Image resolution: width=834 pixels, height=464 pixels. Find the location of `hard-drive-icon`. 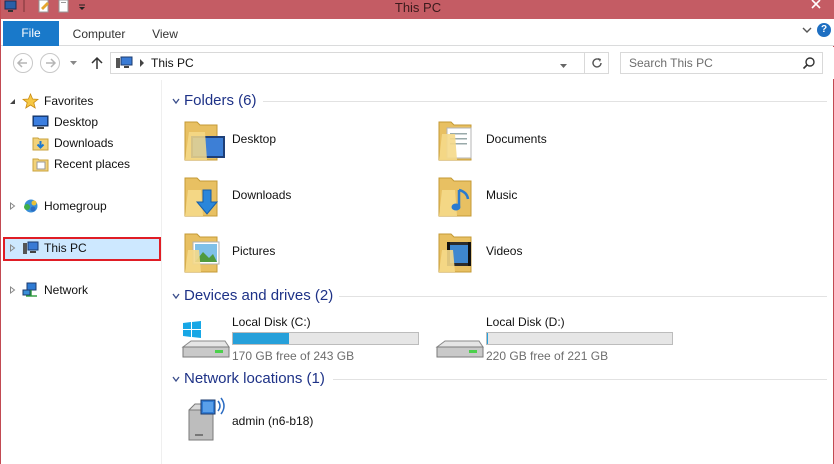

hard-drive-icon is located at coordinates (459, 349).